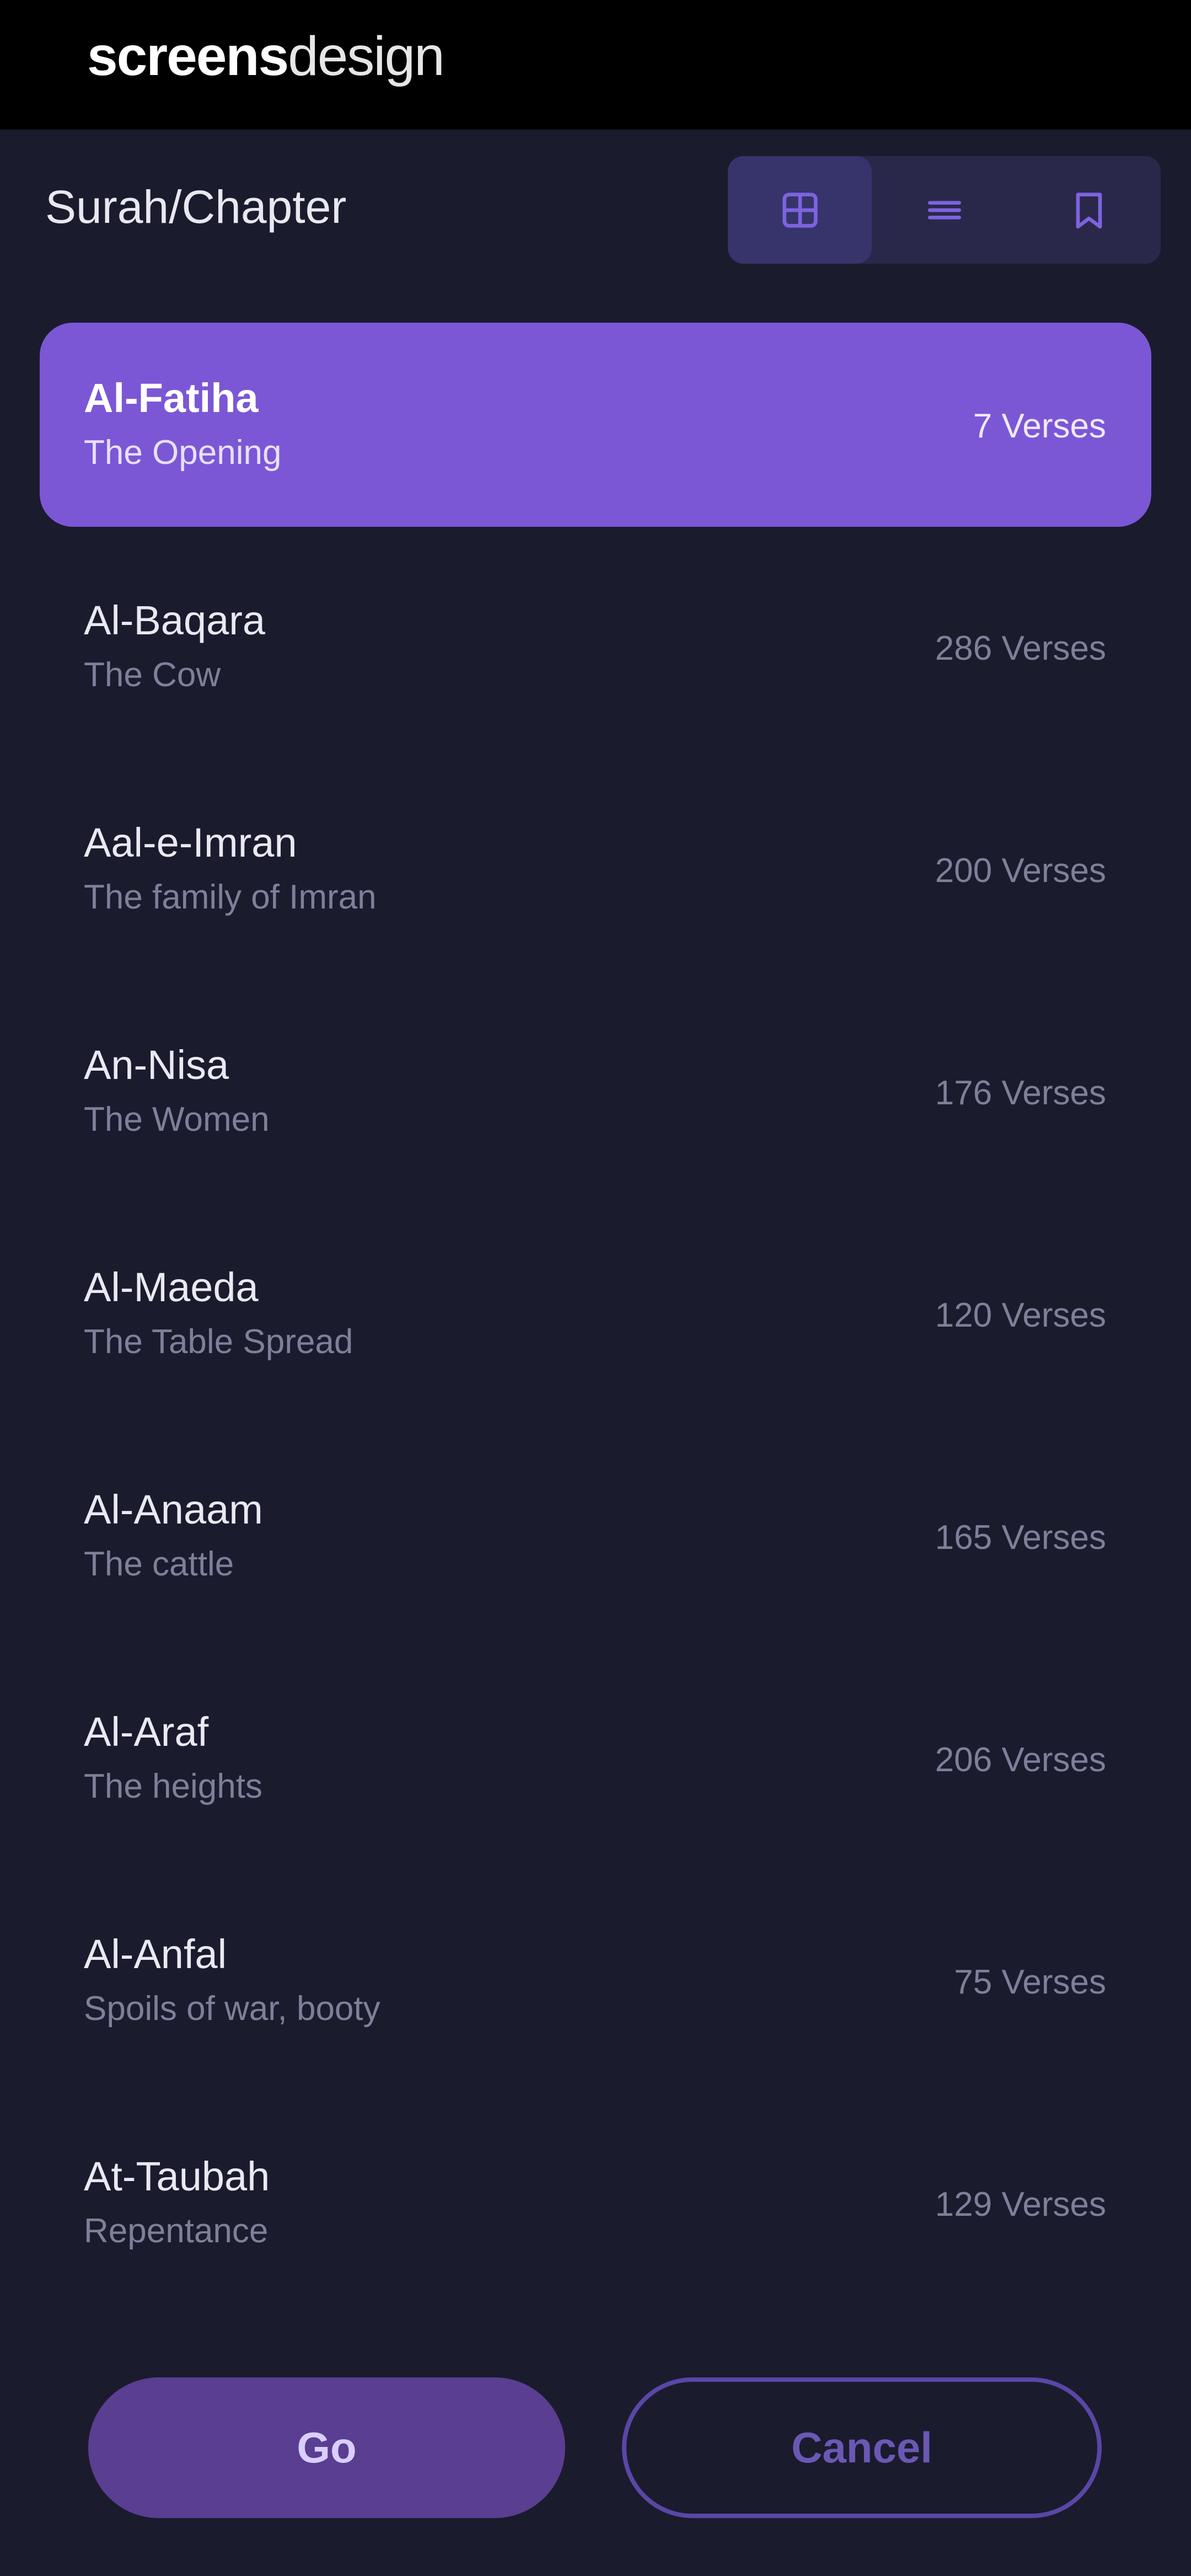 The image size is (1191, 2576). What do you see at coordinates (1030, 1982) in the screenshot?
I see `verse-count: 75 Verses` at bounding box center [1030, 1982].